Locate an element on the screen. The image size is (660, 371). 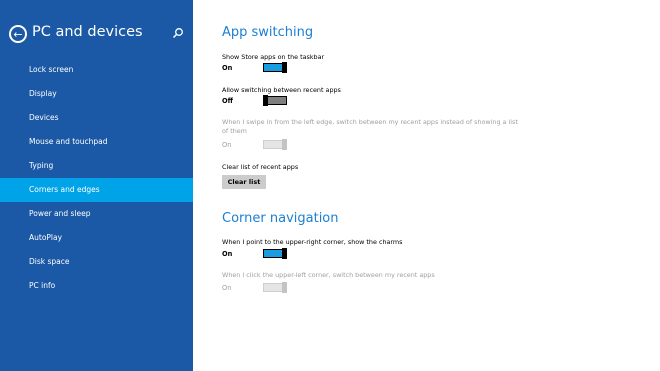
sidebar-item-power-and-sleep: Power and sleep is located at coordinates (96, 214).